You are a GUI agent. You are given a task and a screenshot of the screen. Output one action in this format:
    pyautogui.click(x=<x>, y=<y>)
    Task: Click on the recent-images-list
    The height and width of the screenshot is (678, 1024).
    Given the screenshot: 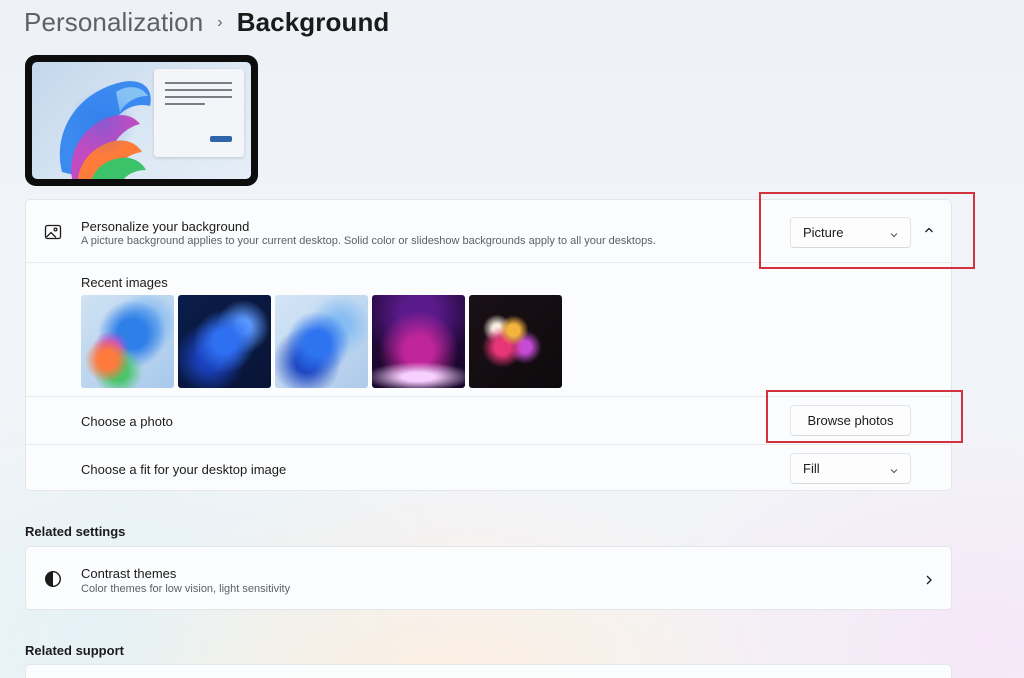 What is the action you would take?
    pyautogui.click(x=321, y=341)
    